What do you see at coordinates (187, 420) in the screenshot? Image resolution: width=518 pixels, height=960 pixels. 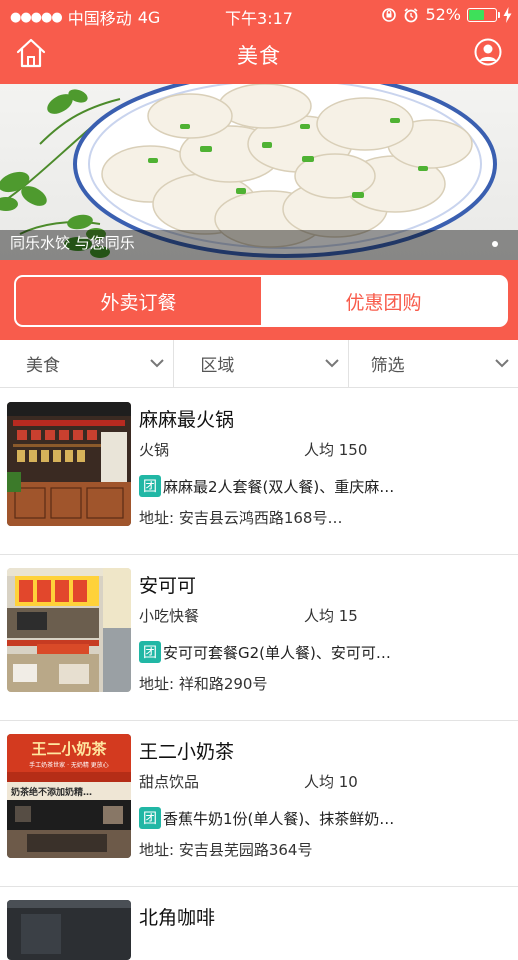 I see `restaurant-name: 麻麻最火锅` at bounding box center [187, 420].